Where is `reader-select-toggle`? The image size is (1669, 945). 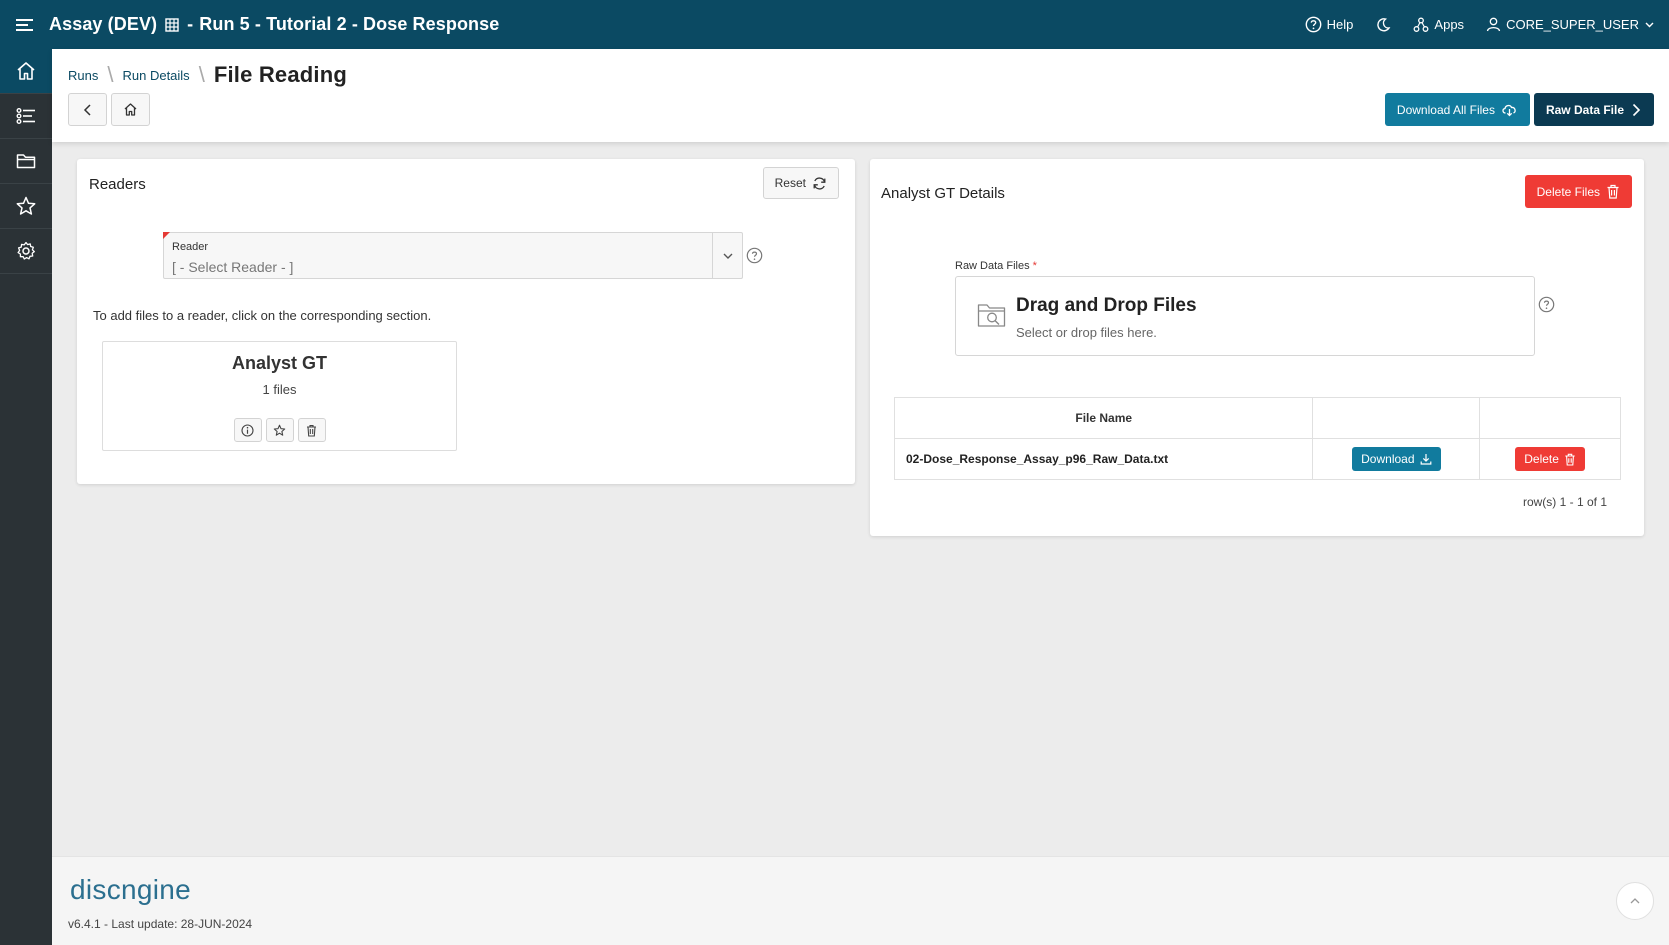
reader-select-toggle is located at coordinates (727, 255).